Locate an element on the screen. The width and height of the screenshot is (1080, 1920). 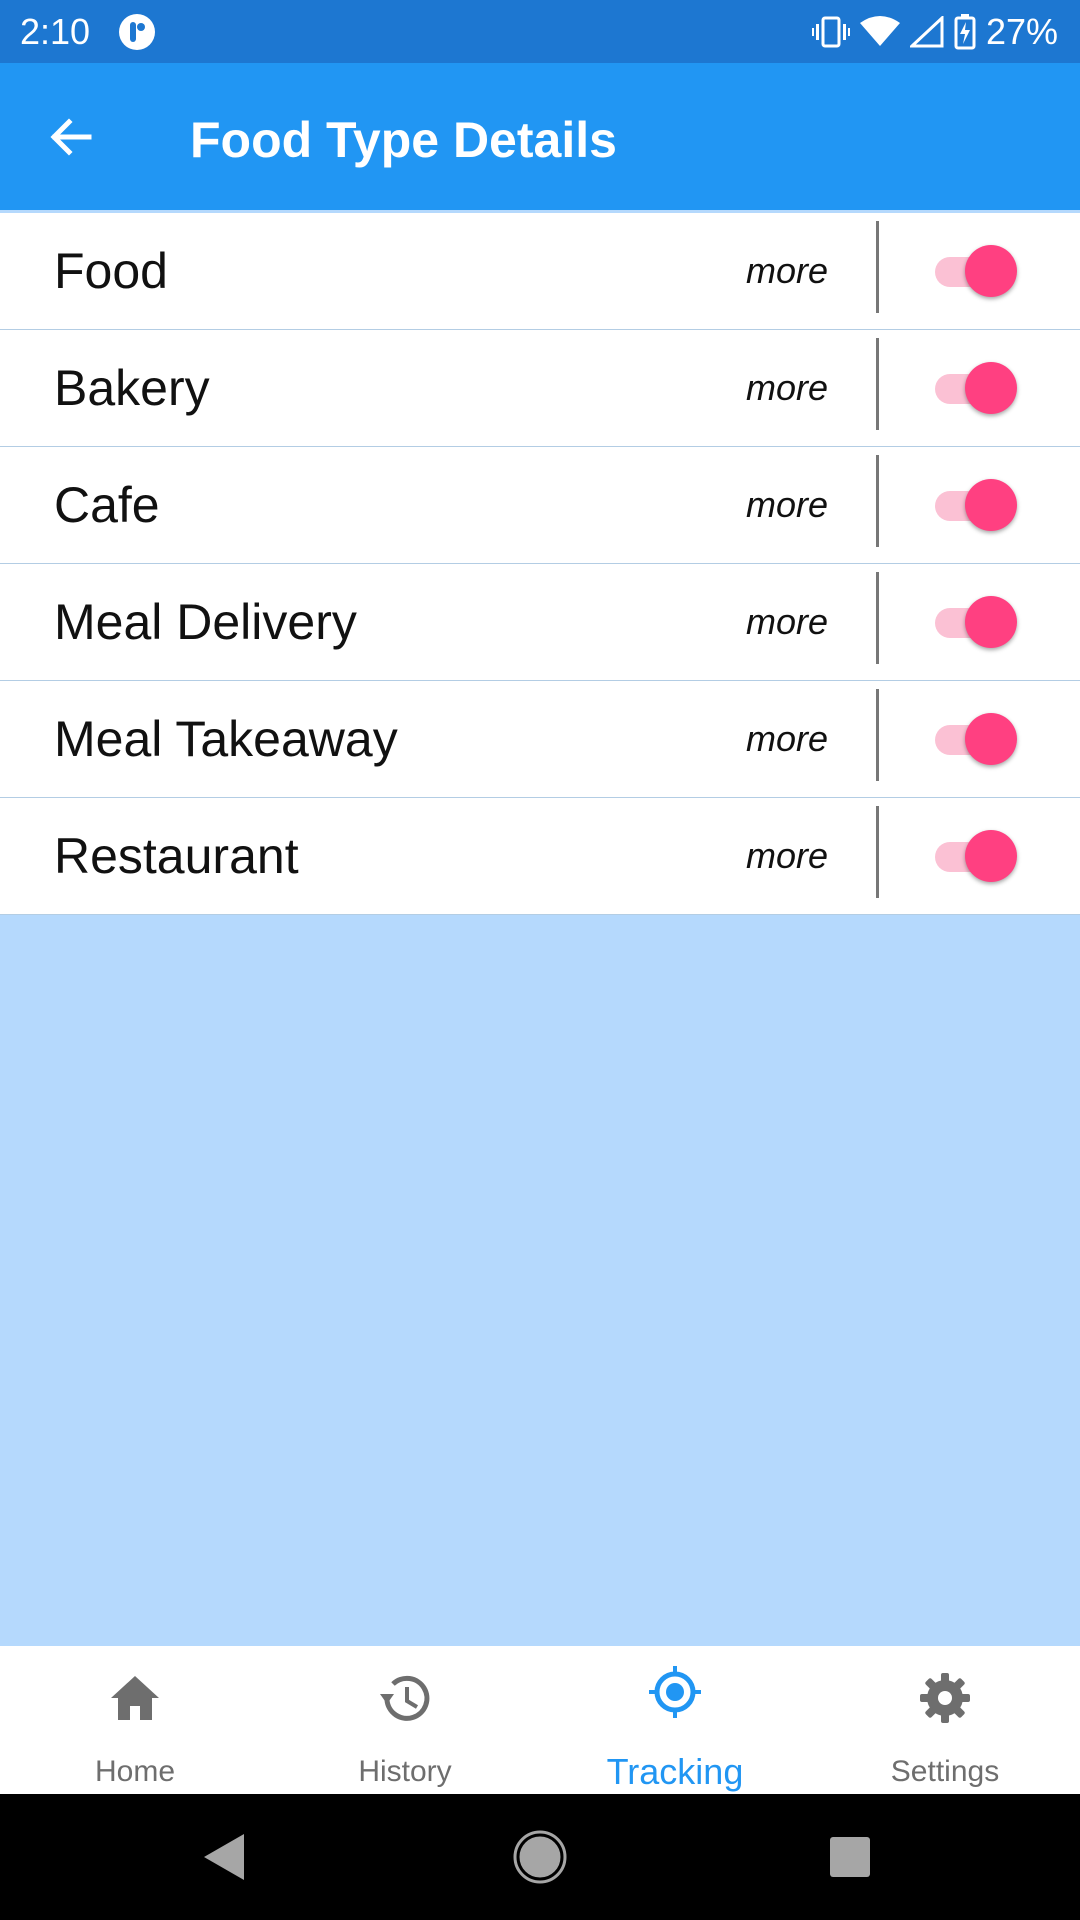
bottom-navigation: Home History Tracking Settings is located at coordinates (540, 1720).